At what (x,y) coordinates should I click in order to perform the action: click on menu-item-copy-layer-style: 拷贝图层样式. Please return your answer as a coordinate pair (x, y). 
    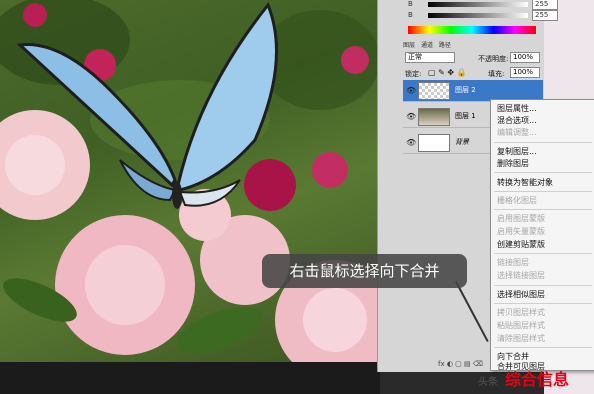
    Looking at the image, I should click on (521, 313).